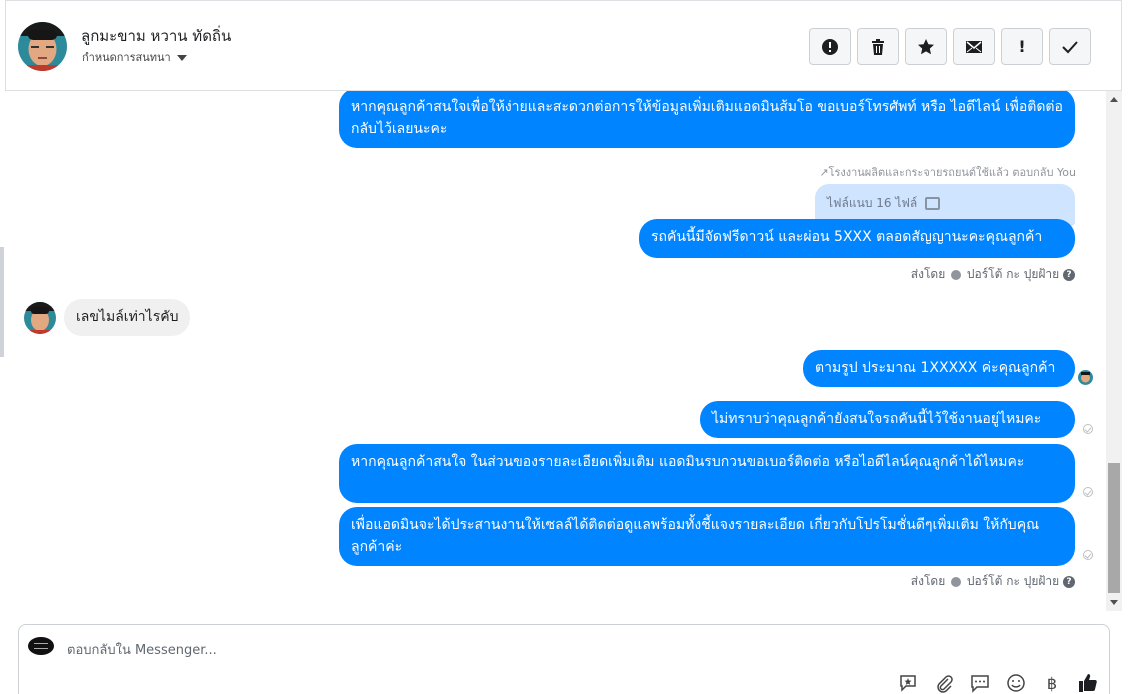  I want to click on thumbs-up-icon, so click(1088, 683).